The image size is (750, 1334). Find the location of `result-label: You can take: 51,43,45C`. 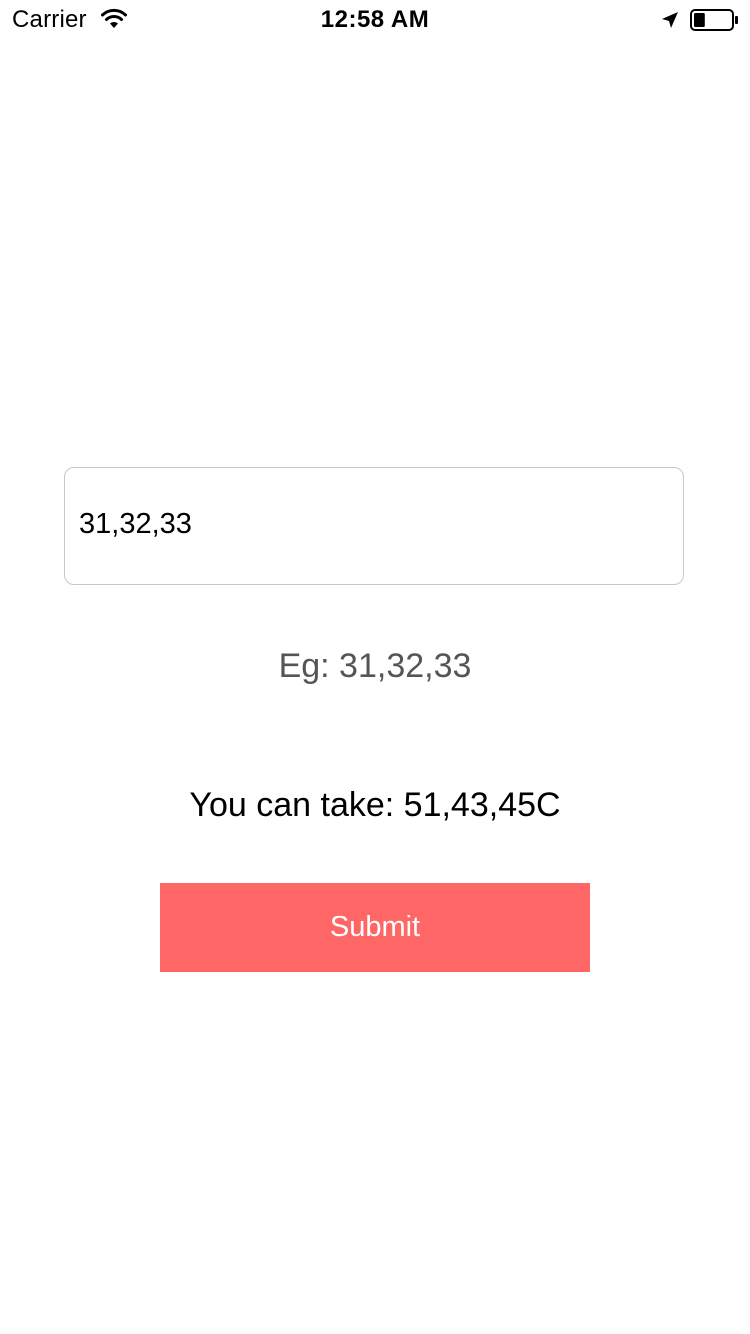

result-label: You can take: 51,43,45C is located at coordinates (375, 805).